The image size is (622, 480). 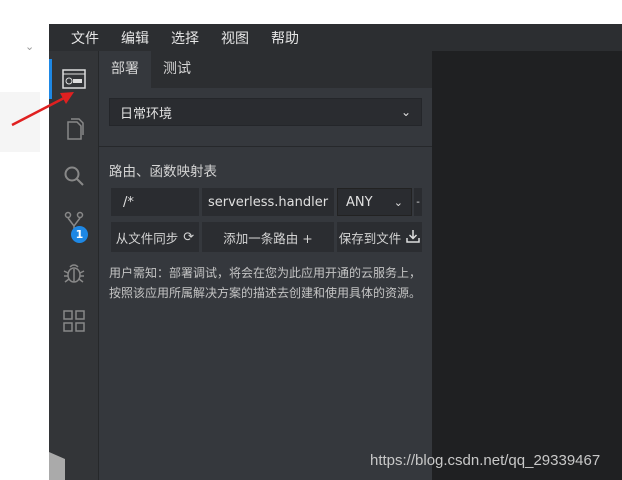 I want to click on tab-test: 测试, so click(x=177, y=69).